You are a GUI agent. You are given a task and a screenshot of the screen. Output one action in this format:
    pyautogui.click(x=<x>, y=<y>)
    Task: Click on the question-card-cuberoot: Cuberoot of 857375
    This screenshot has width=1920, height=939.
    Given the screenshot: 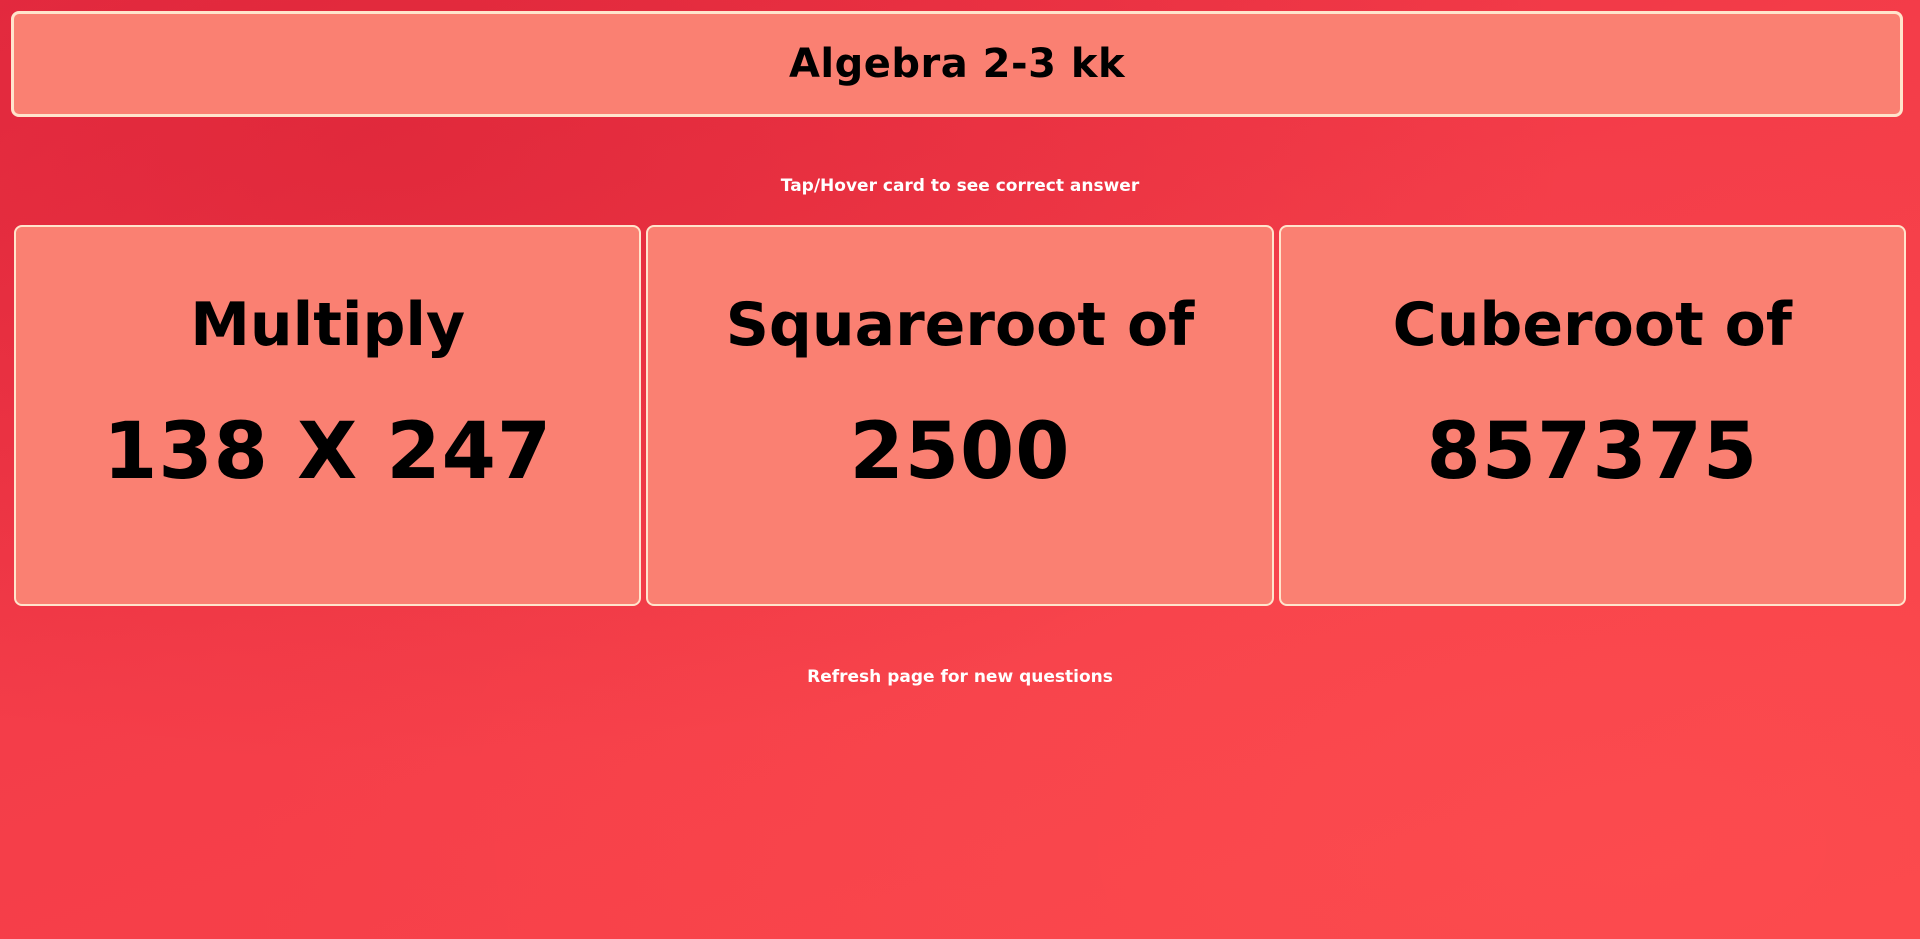 What is the action you would take?
    pyautogui.click(x=1592, y=415)
    